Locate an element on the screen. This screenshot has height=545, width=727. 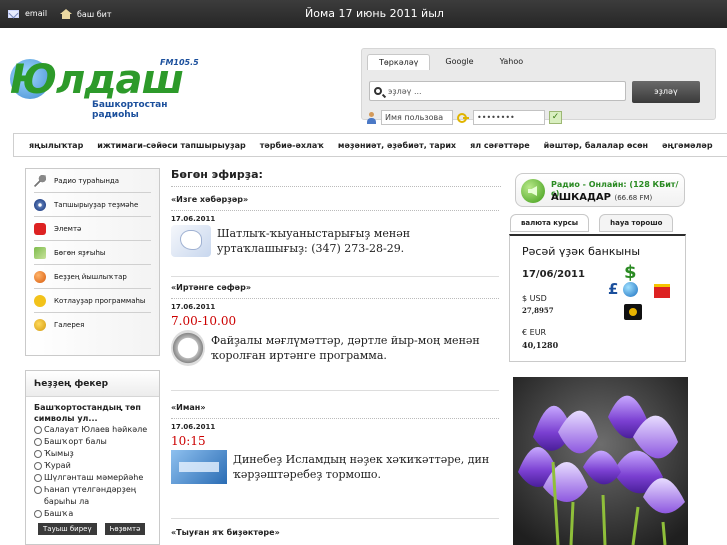
eur-value: 40,1280 is located at coordinates (540, 345).